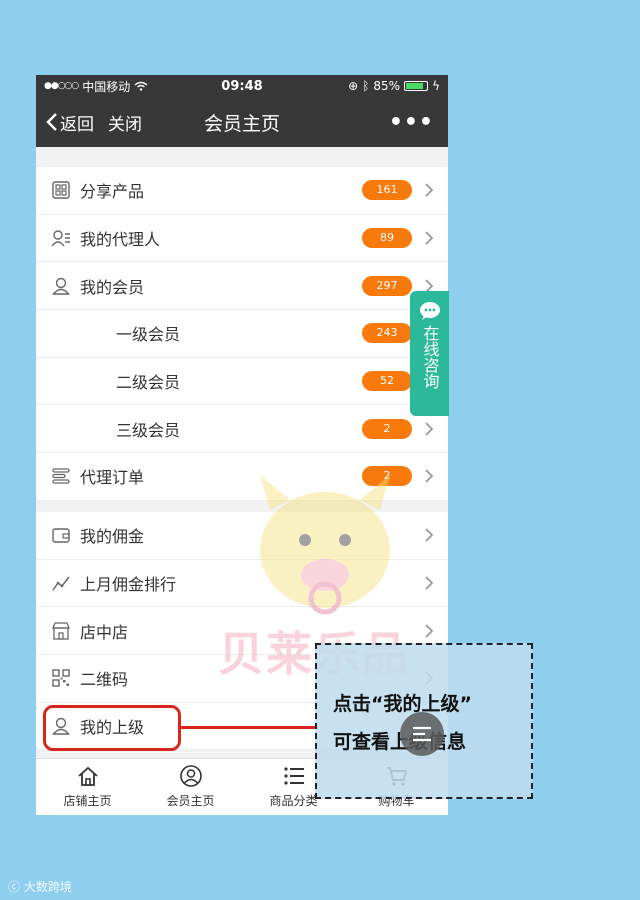  I want to click on menu-item-label: 我的会员, so click(112, 287).